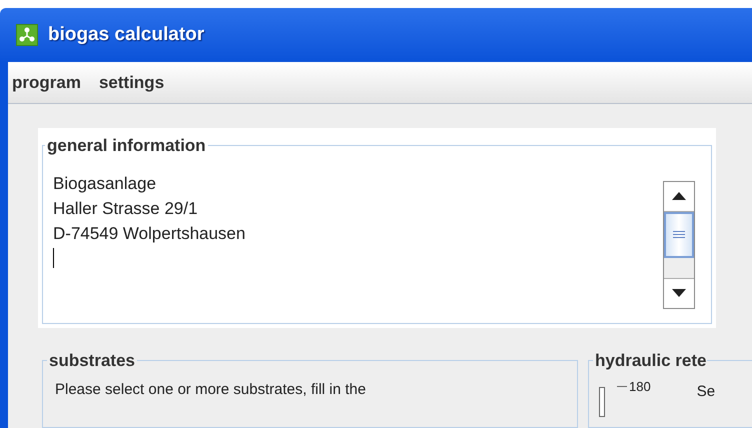 The image size is (752, 428). I want to click on description-text: Se, so click(706, 392).